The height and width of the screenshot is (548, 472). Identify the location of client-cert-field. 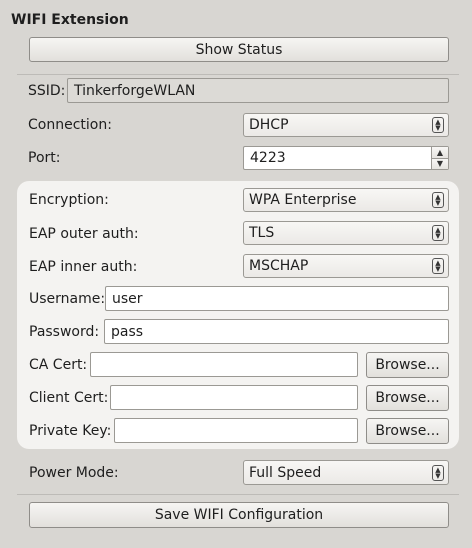
(234, 397).